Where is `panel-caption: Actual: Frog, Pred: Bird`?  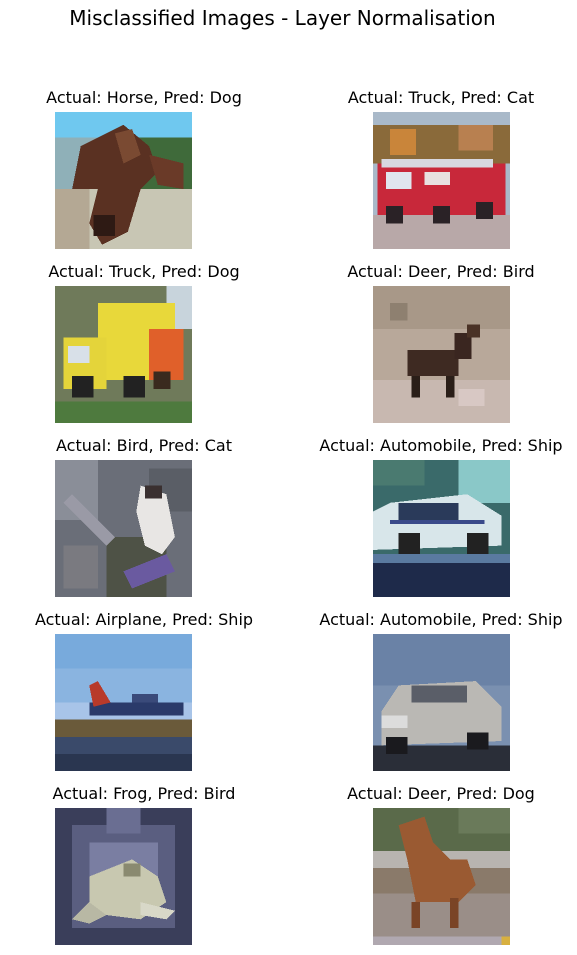
panel-caption: Actual: Frog, Pred: Bird is located at coordinates (144, 793).